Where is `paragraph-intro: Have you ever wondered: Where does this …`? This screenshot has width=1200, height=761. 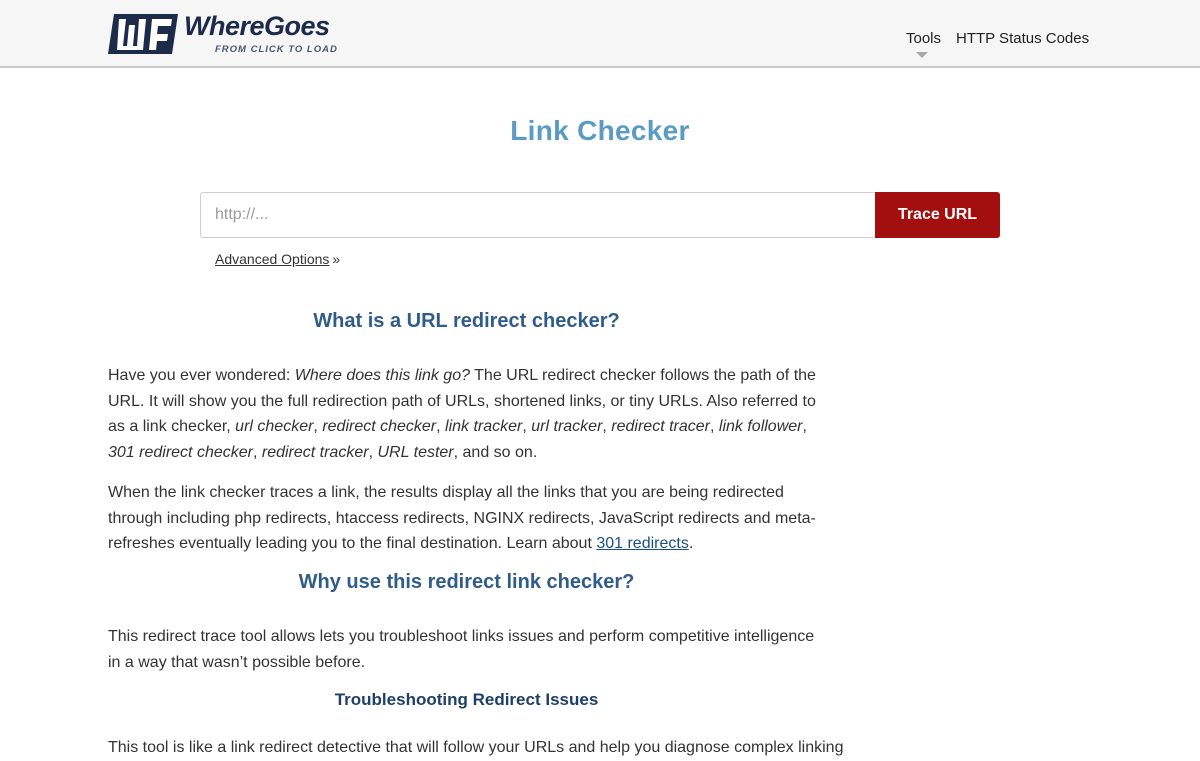
paragraph-intro: Have you ever wondered: Where does this … is located at coordinates (462, 414).